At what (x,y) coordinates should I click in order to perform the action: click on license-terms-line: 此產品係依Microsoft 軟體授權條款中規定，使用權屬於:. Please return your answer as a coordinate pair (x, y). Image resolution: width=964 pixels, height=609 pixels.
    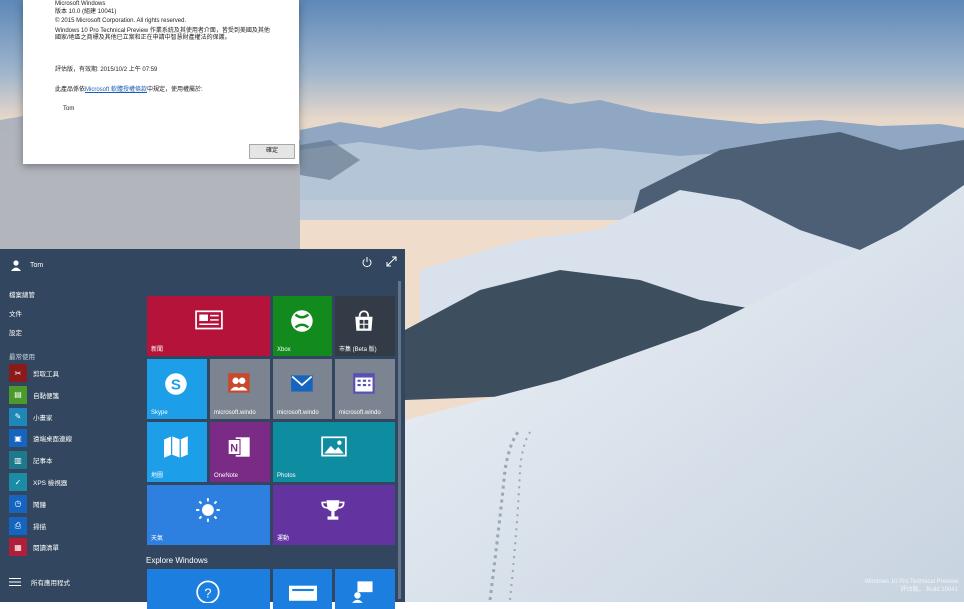
    Looking at the image, I should click on (129, 90).